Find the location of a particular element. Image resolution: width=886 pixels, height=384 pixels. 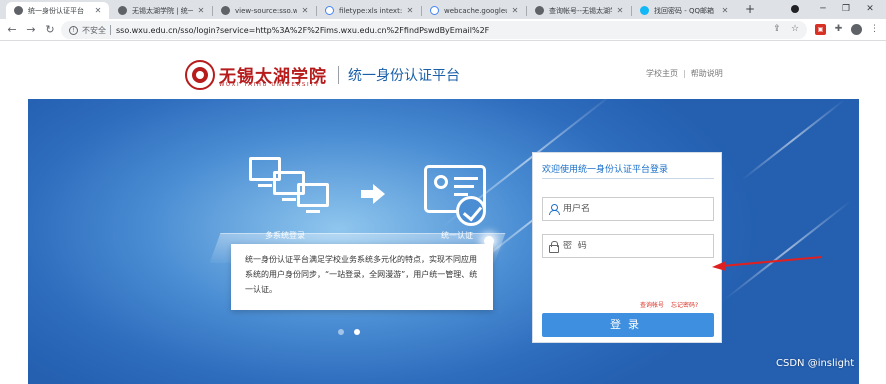

browser-tab: view-source:sso.wxu ✕ is located at coordinates (264, 10).